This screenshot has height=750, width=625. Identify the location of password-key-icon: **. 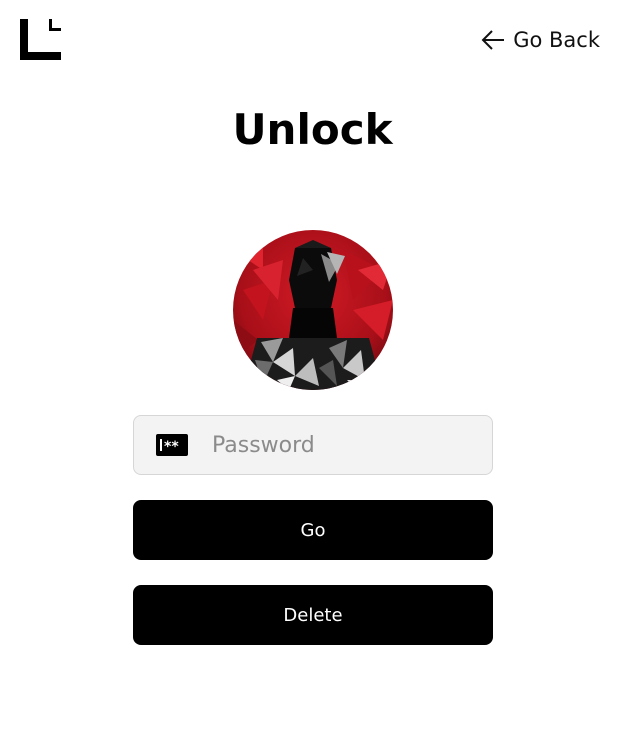
(172, 445).